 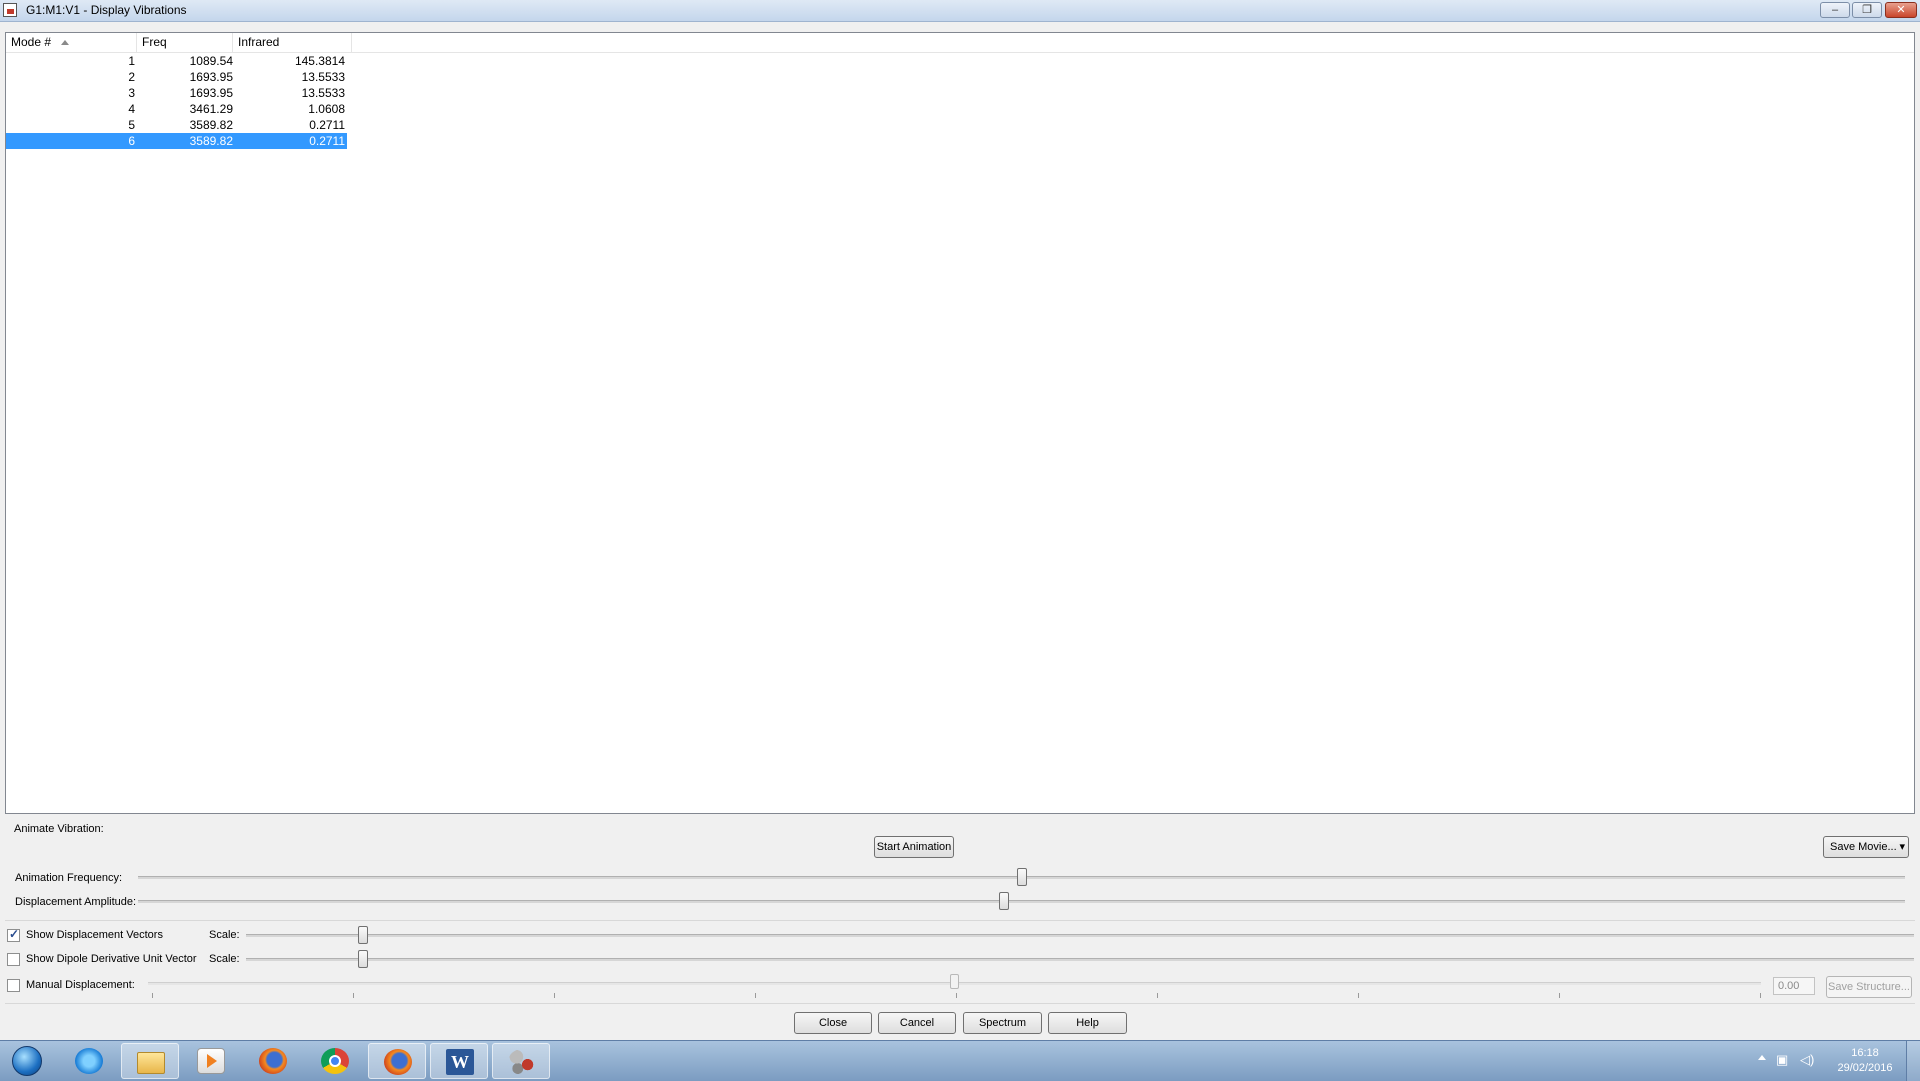 What do you see at coordinates (259, 42) in the screenshot?
I see `column-header-label: Infrared` at bounding box center [259, 42].